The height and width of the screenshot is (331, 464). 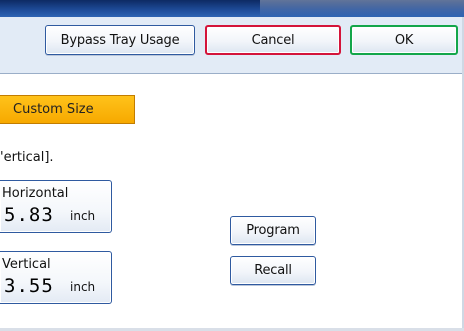 What do you see at coordinates (26, 264) in the screenshot?
I see `vertical-label: Vertical` at bounding box center [26, 264].